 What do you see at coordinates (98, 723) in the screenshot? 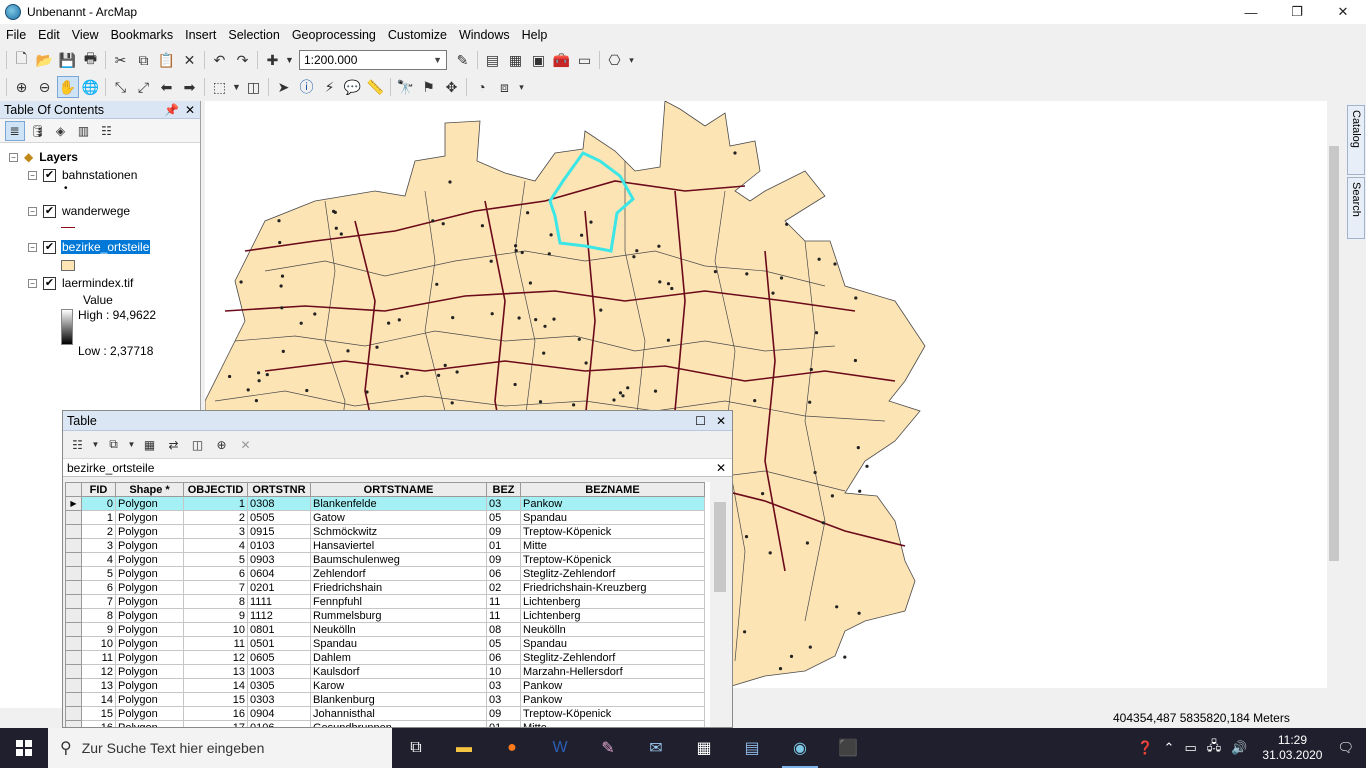
I see `cell-fid: 16` at bounding box center [98, 723].